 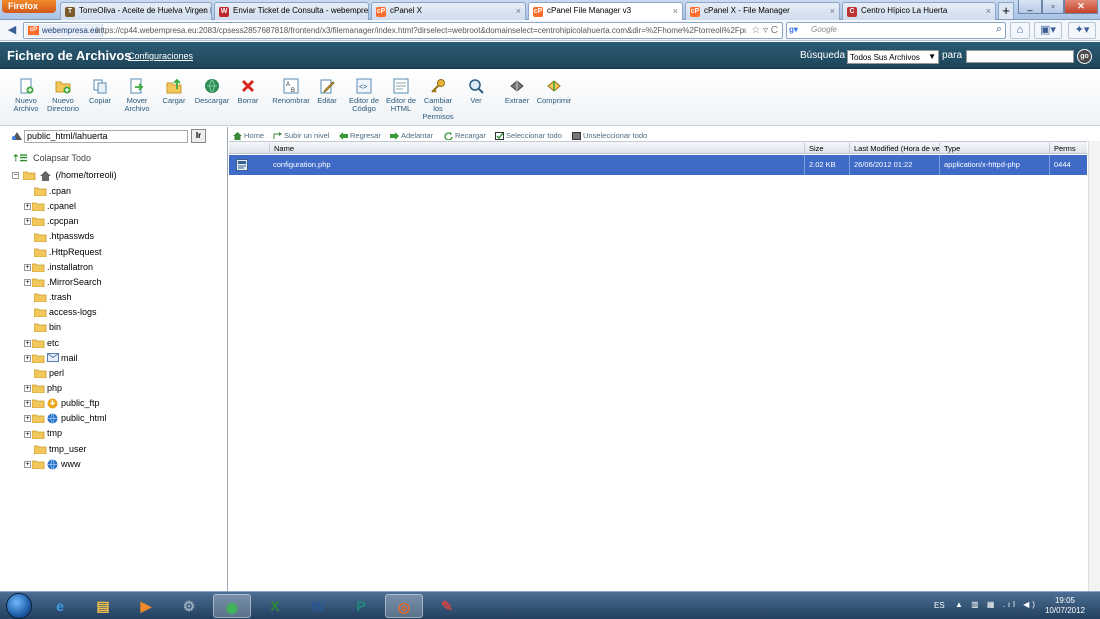 I want to click on system-tray-icons: ▲ ▥ ▦ .ıl ◀), so click(x=996, y=604).